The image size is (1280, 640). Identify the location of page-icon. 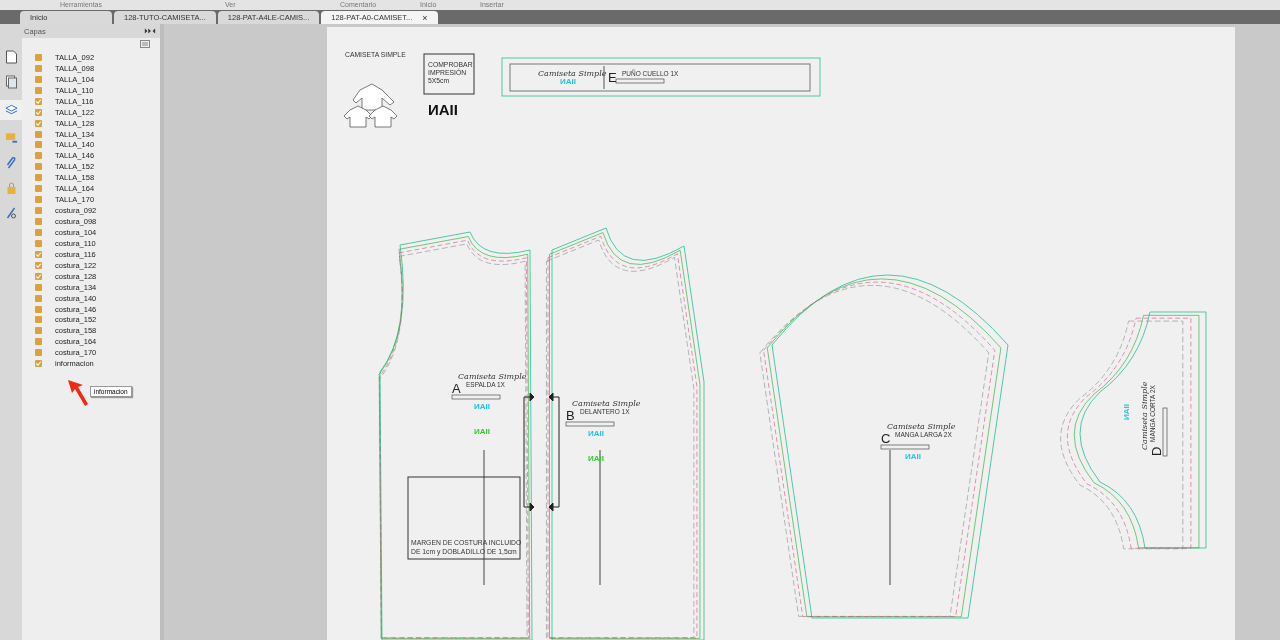
(11, 57).